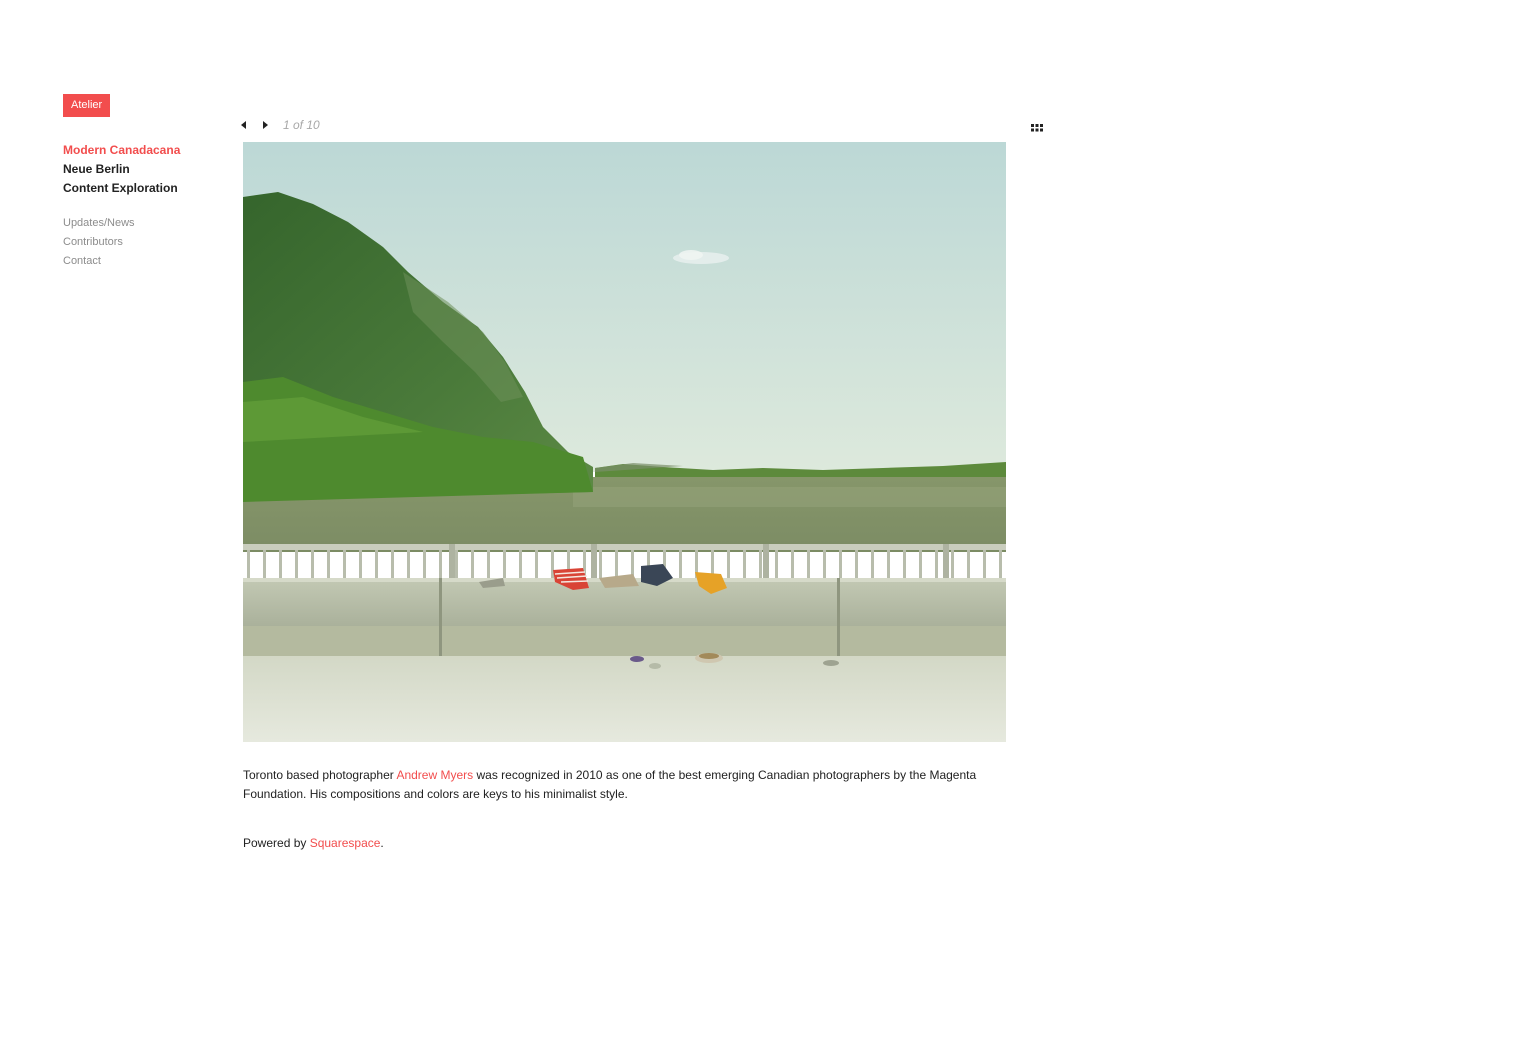 The image size is (1519, 1062). I want to click on footer-prefix: Powered by, so click(276, 843).